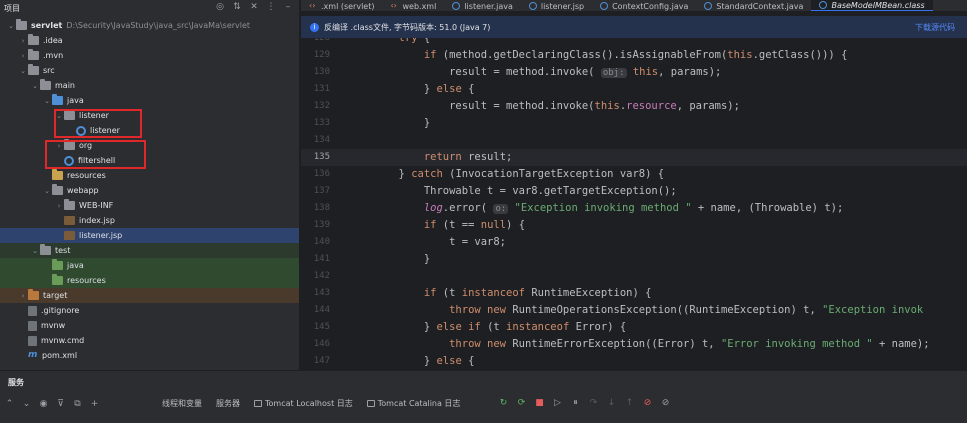 The width and height of the screenshot is (967, 423). Describe the element at coordinates (575, 403) in the screenshot. I see `pause-icon: ⏸` at that location.